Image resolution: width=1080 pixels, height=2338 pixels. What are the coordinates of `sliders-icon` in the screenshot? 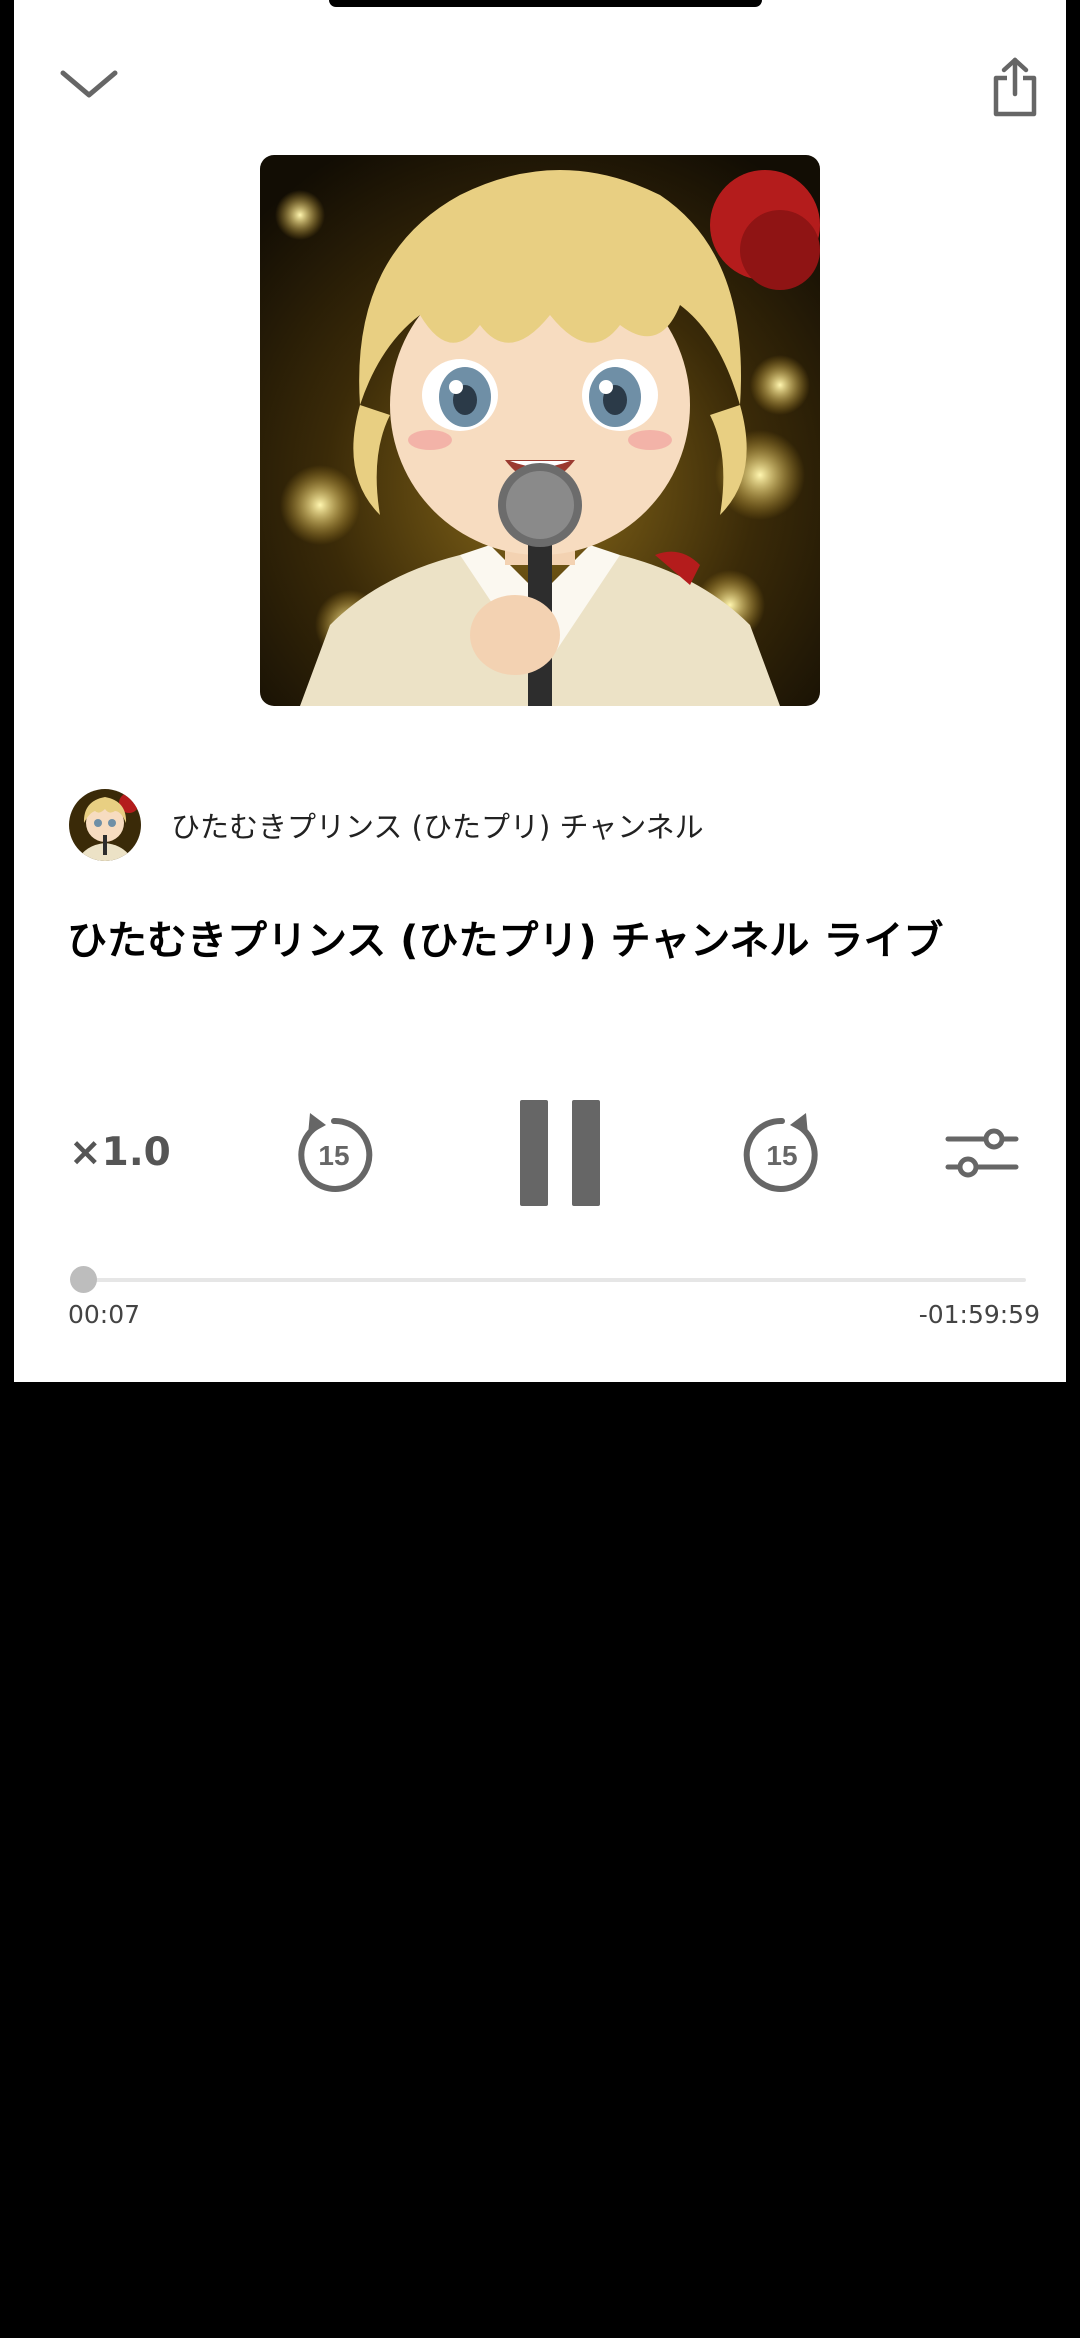 It's located at (982, 1153).